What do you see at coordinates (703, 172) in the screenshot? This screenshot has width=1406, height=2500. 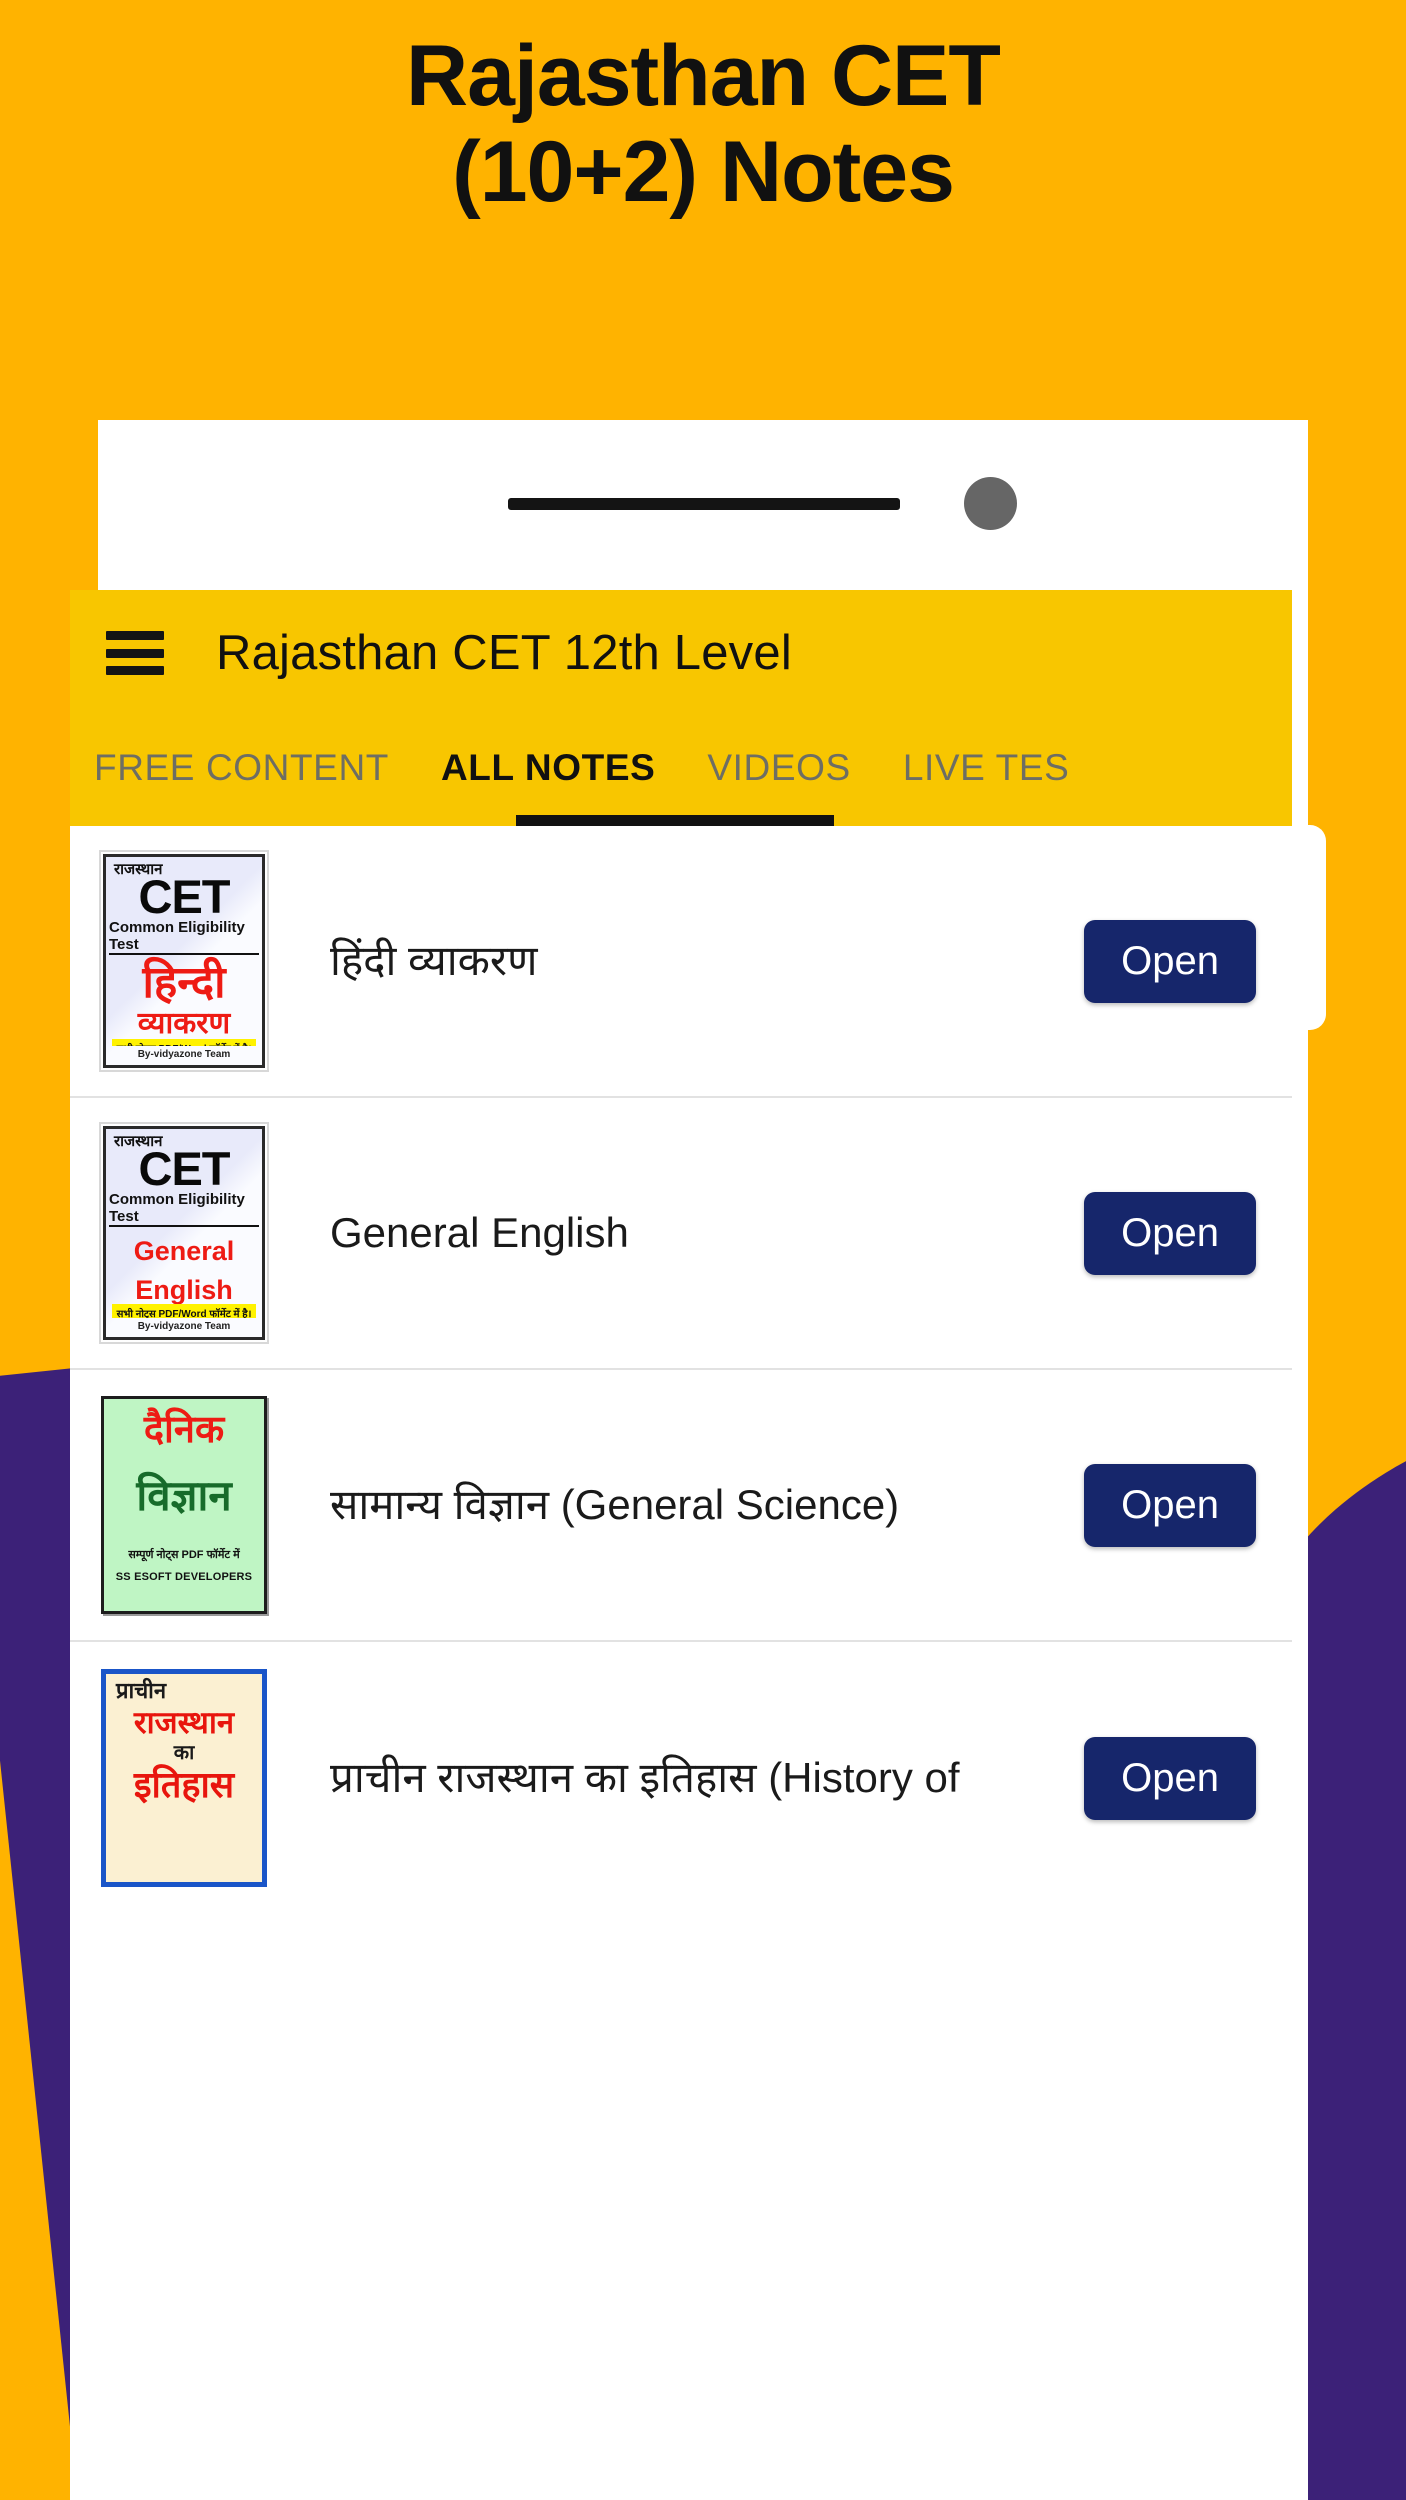 I see `promo-headline-line-2: (10+2) Notes` at bounding box center [703, 172].